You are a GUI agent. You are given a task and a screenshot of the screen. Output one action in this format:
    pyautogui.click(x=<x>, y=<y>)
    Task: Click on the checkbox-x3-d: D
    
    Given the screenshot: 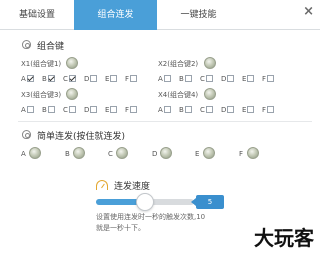 What is the action you would take?
    pyautogui.click(x=91, y=110)
    